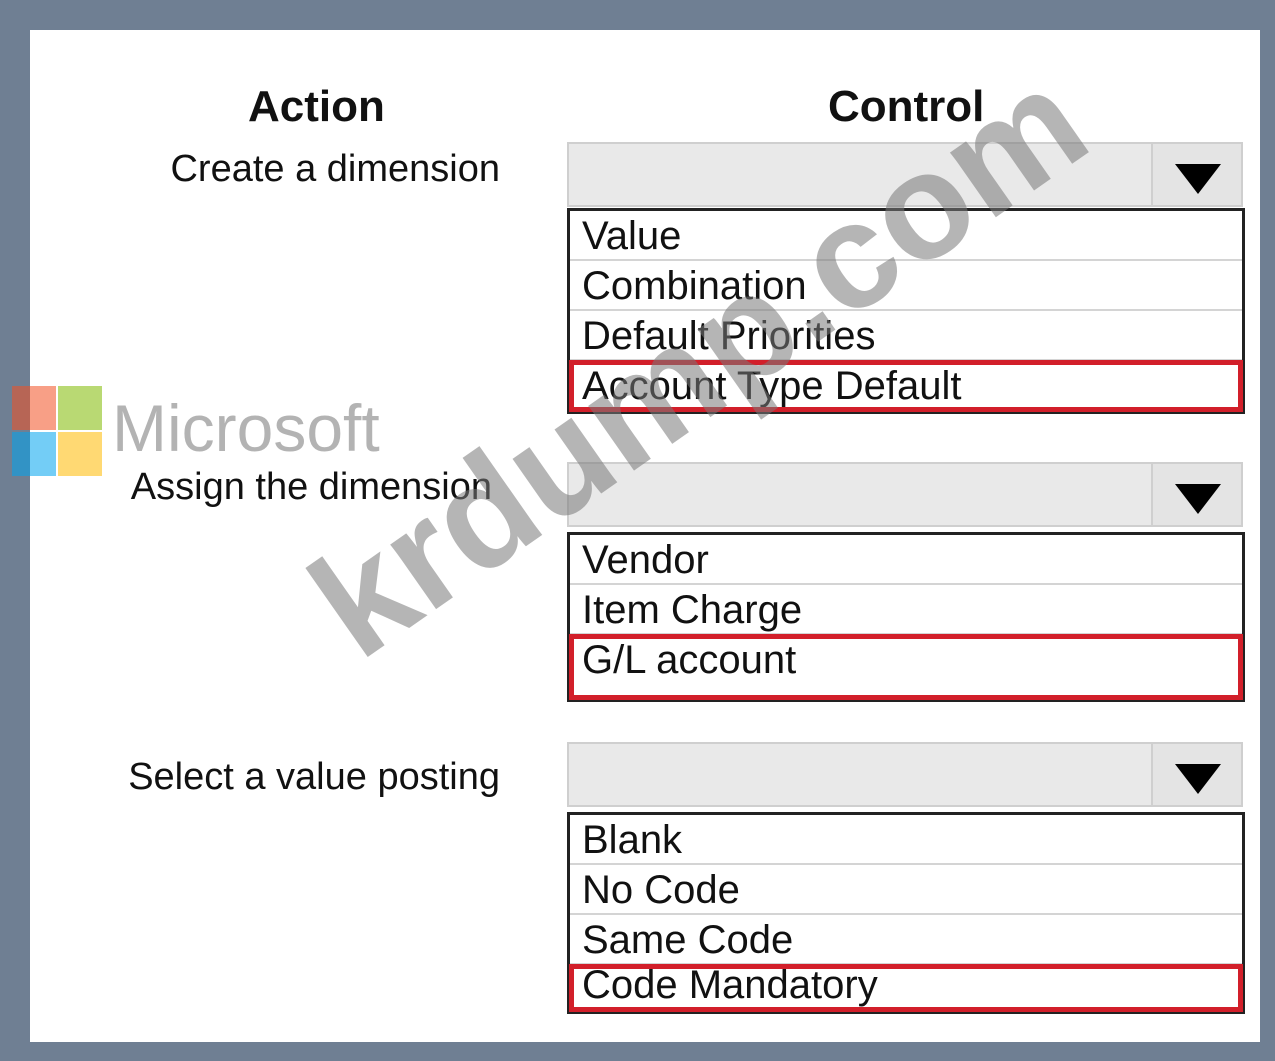  I want to click on option-combination: Combination, so click(906, 286).